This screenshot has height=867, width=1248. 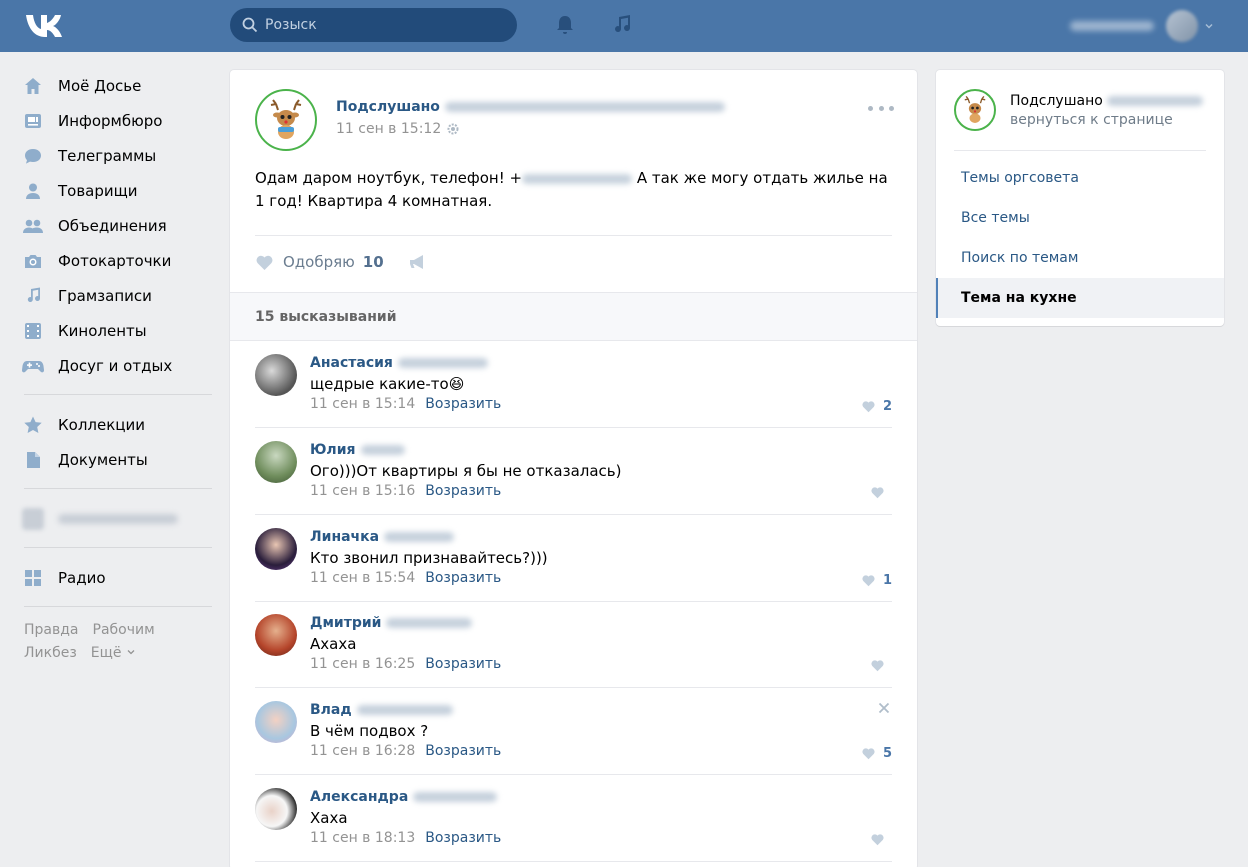 What do you see at coordinates (112, 225) in the screenshot?
I see `sidebar-item-label: Объединения` at bounding box center [112, 225].